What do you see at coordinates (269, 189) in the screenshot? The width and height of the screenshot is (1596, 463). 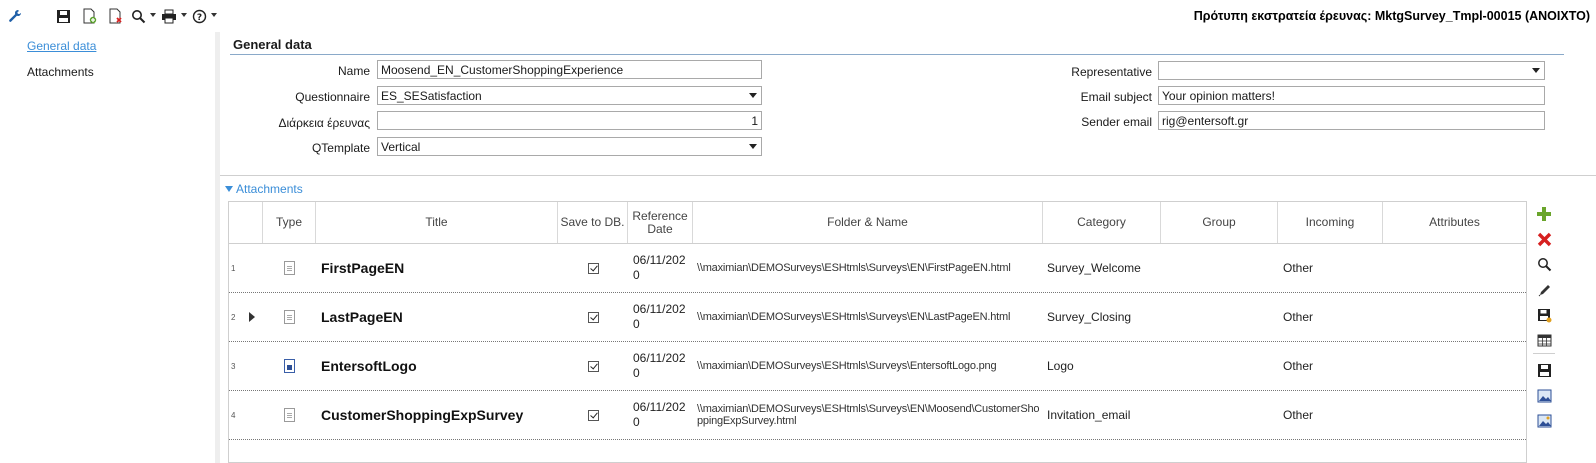 I see `attachments-header-label: Attachments` at bounding box center [269, 189].